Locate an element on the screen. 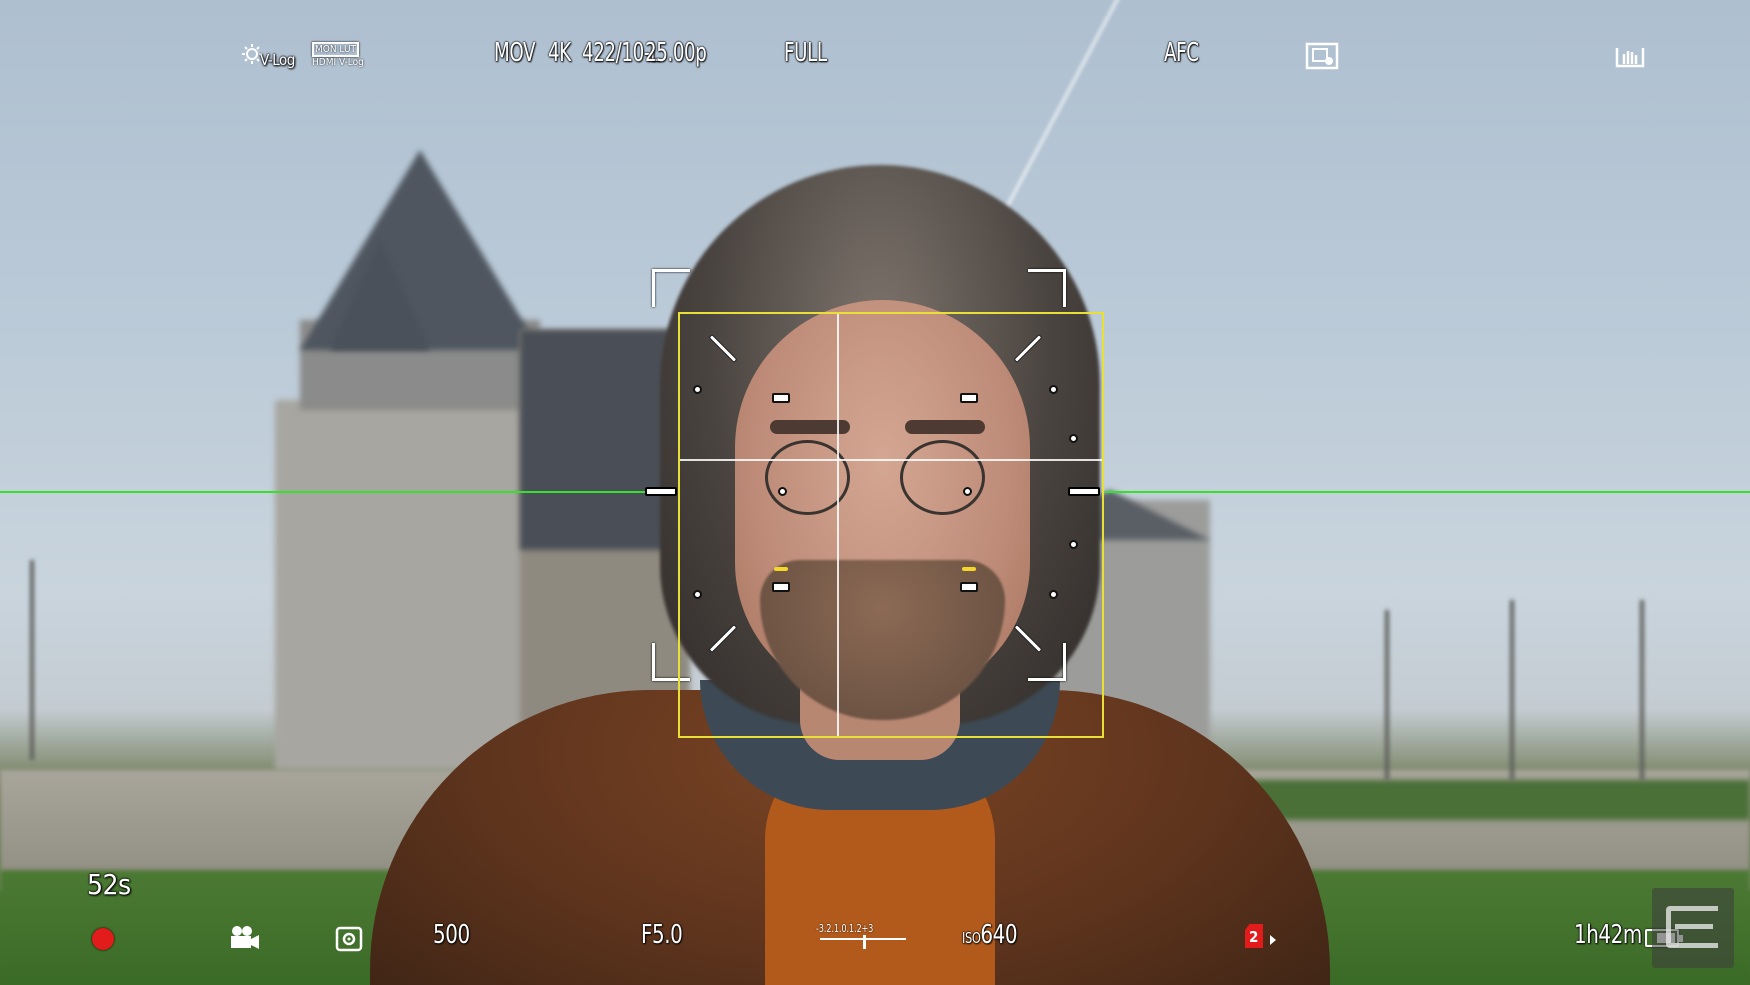 This screenshot has width=1750, height=985. iso-value: 640 is located at coordinates (999, 935).